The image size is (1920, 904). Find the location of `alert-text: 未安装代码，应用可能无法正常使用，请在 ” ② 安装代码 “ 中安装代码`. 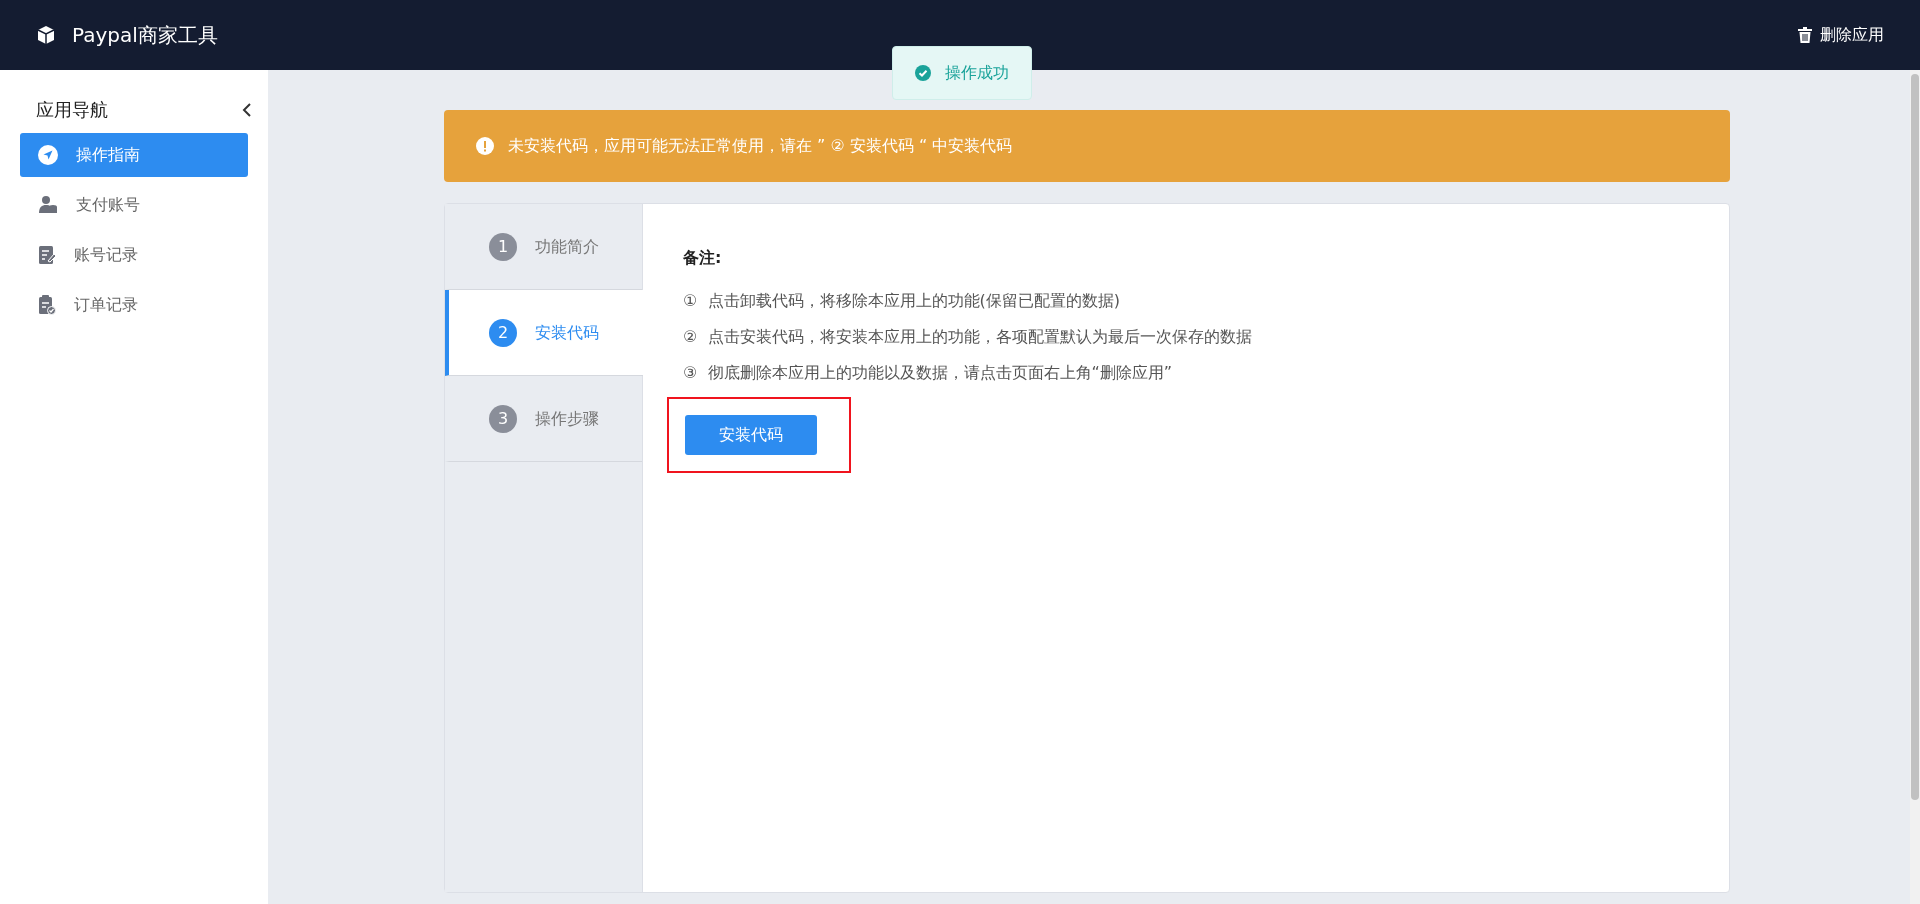

alert-text: 未安装代码，应用可能无法正常使用，请在 ” ② 安装代码 “ 中安装代码 is located at coordinates (760, 146).